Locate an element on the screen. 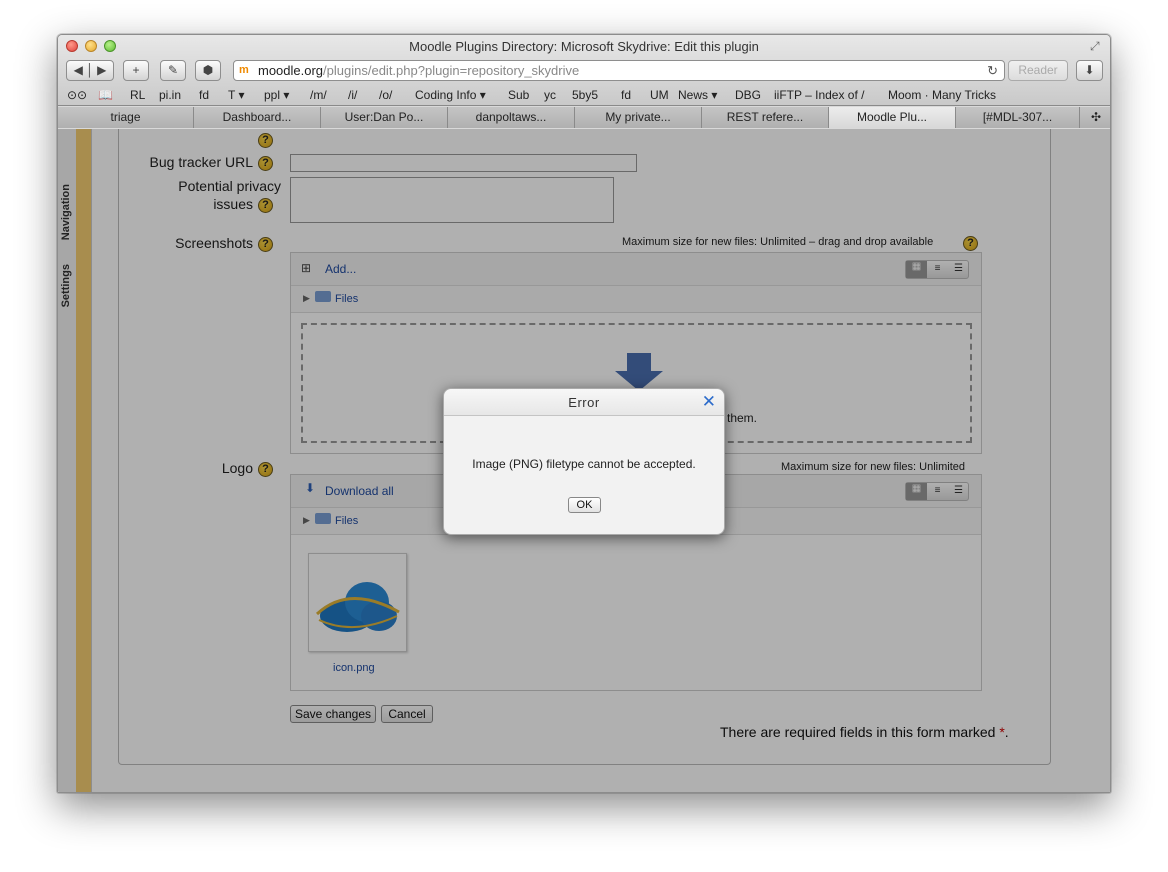 The width and height of the screenshot is (1168, 872). shield-icon: ⬢ is located at coordinates (208, 70).